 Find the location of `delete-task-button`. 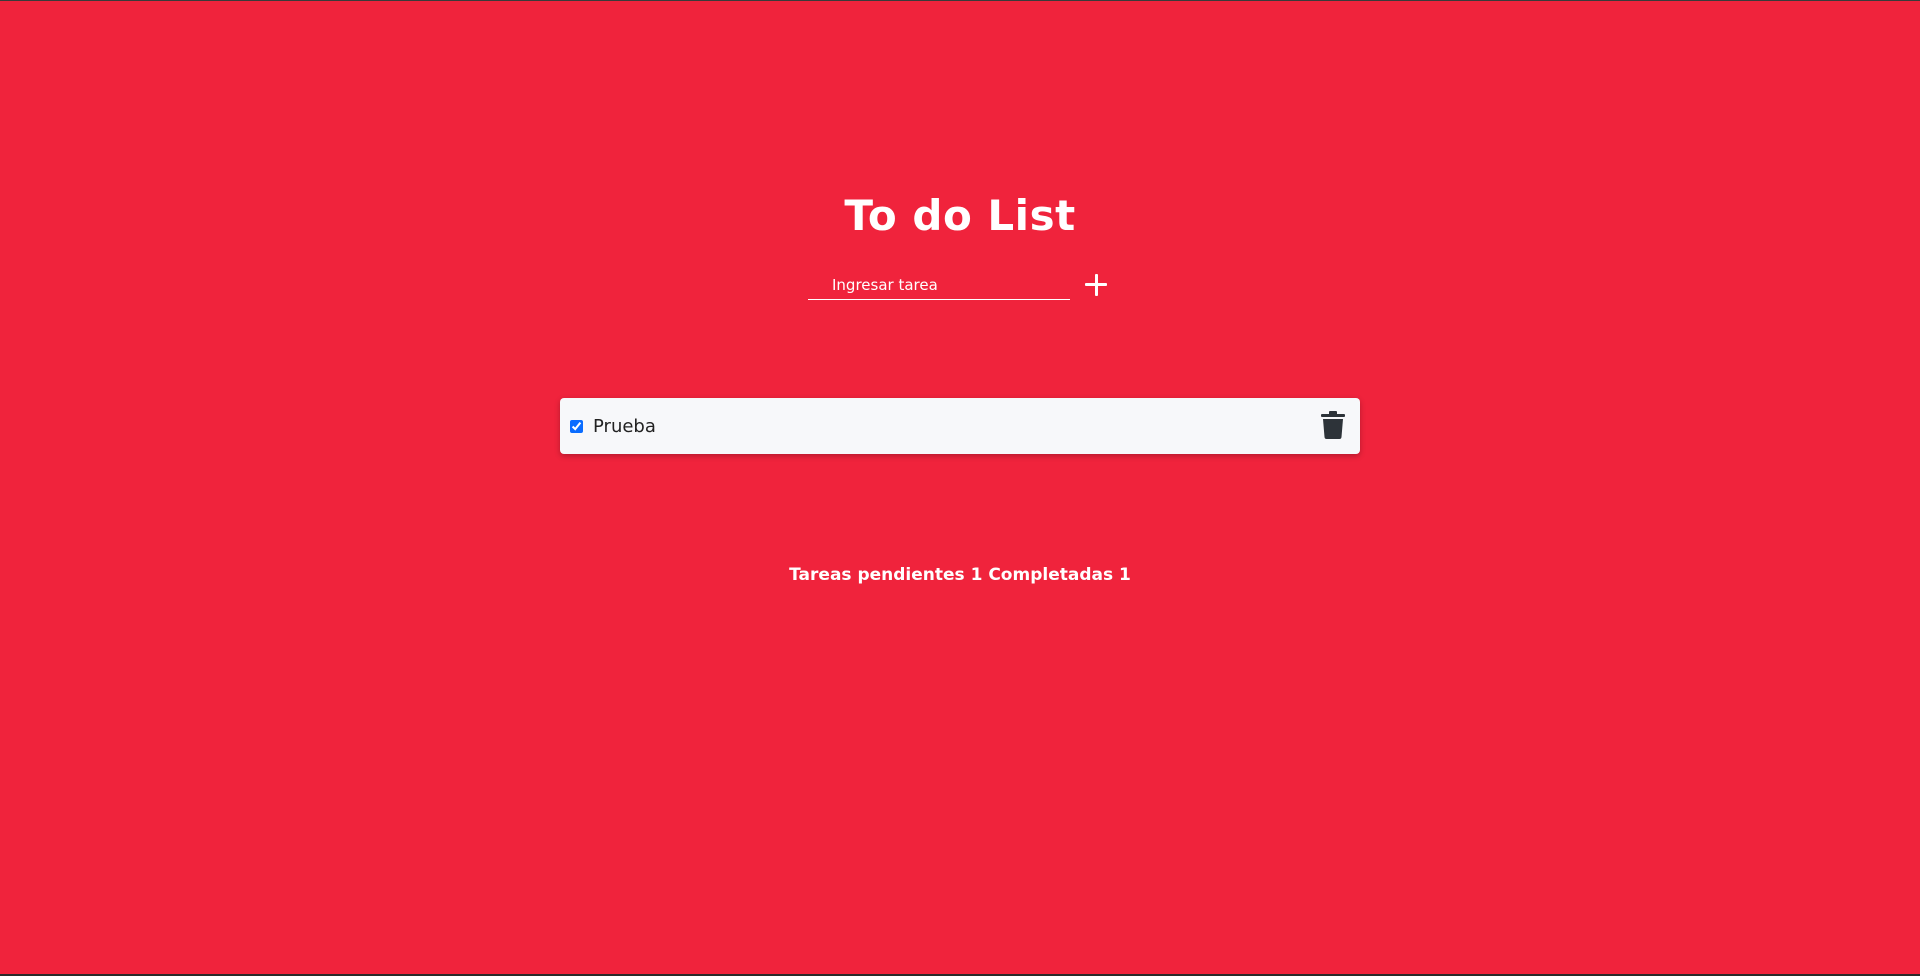

delete-task-button is located at coordinates (1333, 426).